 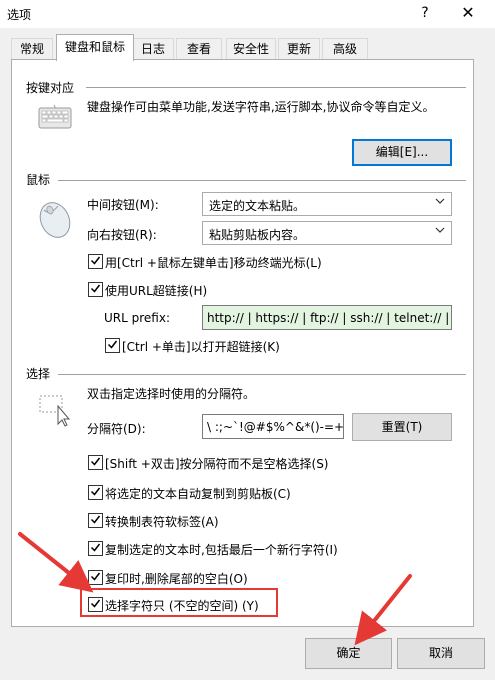 I want to click on tab-keyboard-mouse: 键盘和鼠标, so click(x=95, y=47).